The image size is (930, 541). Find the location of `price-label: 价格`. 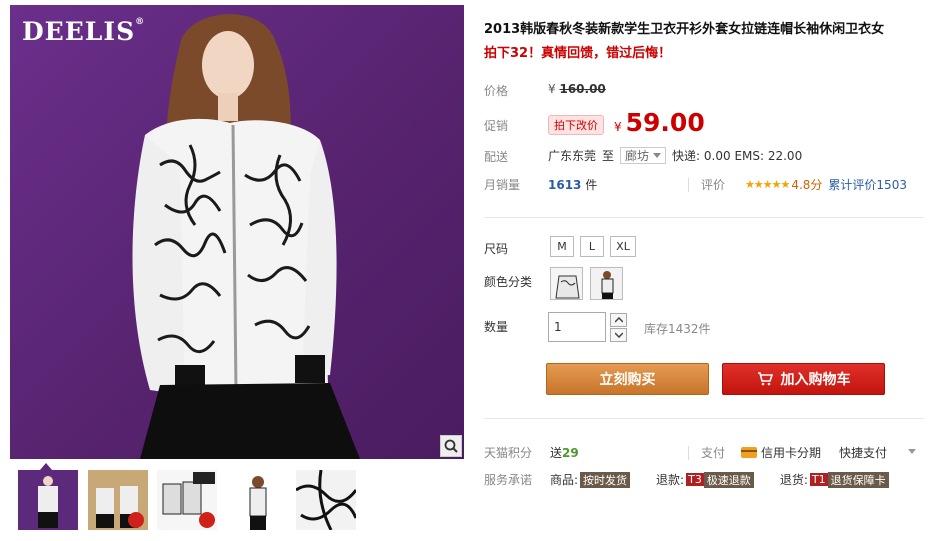

price-label: 价格 is located at coordinates (496, 91).